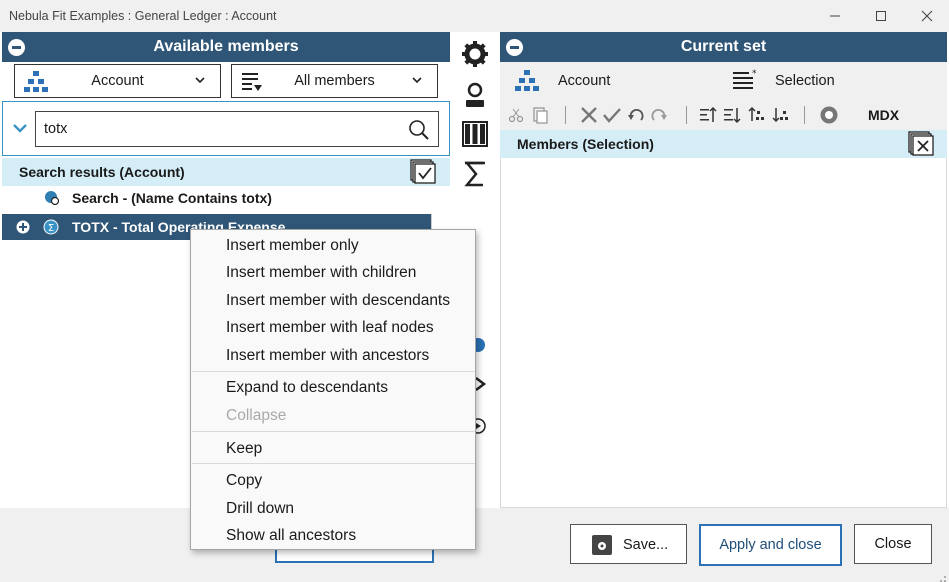  Describe the element at coordinates (659, 115) in the screenshot. I see `redo-icon` at that location.